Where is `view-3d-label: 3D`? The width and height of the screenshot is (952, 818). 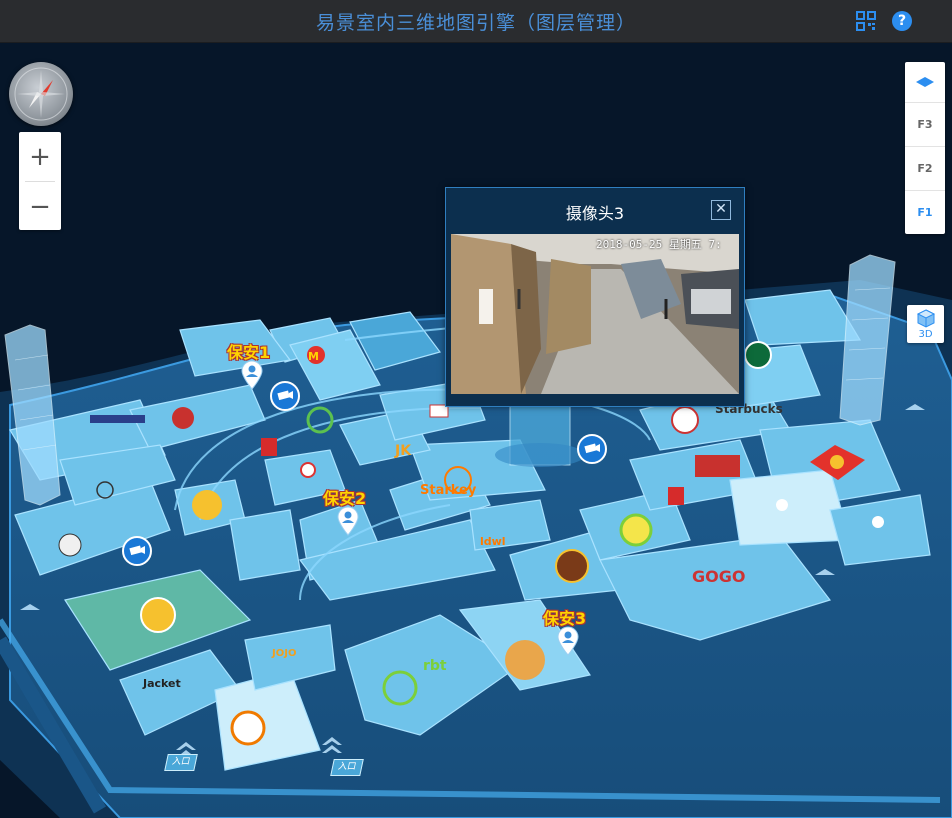 view-3d-label: 3D is located at coordinates (925, 334).